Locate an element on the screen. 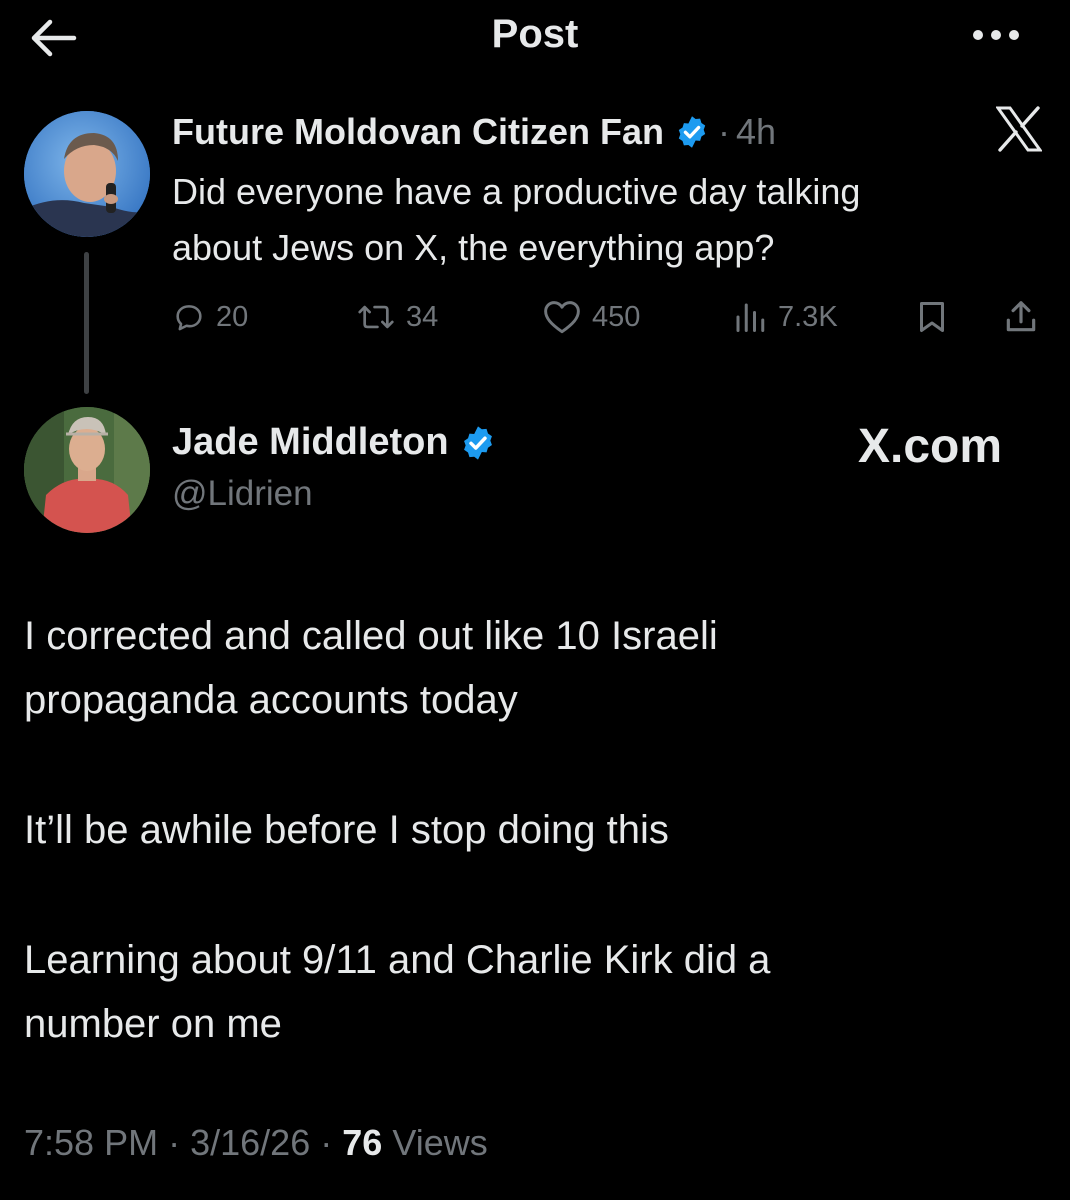 The width and height of the screenshot is (1070, 1200). x-logo-icon is located at coordinates (1019, 129).